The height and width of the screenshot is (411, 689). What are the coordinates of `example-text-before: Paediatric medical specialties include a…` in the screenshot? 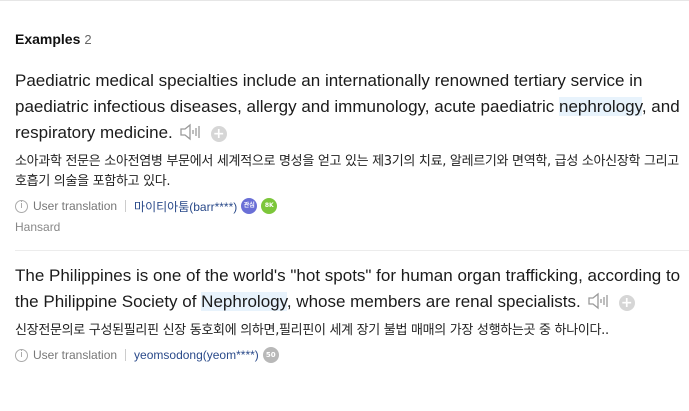 It's located at (329, 93).